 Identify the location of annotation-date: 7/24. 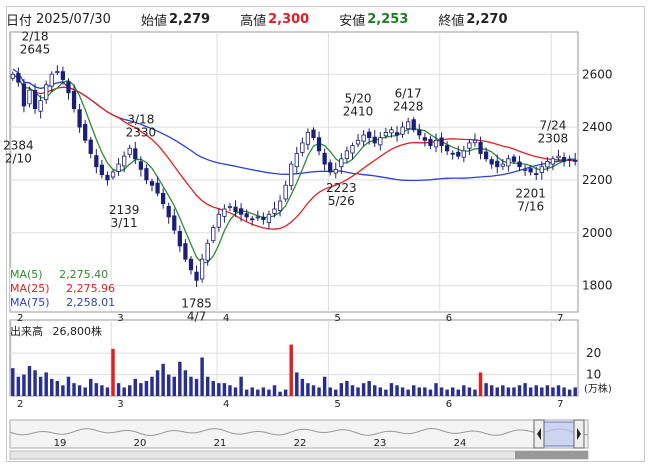
(552, 125).